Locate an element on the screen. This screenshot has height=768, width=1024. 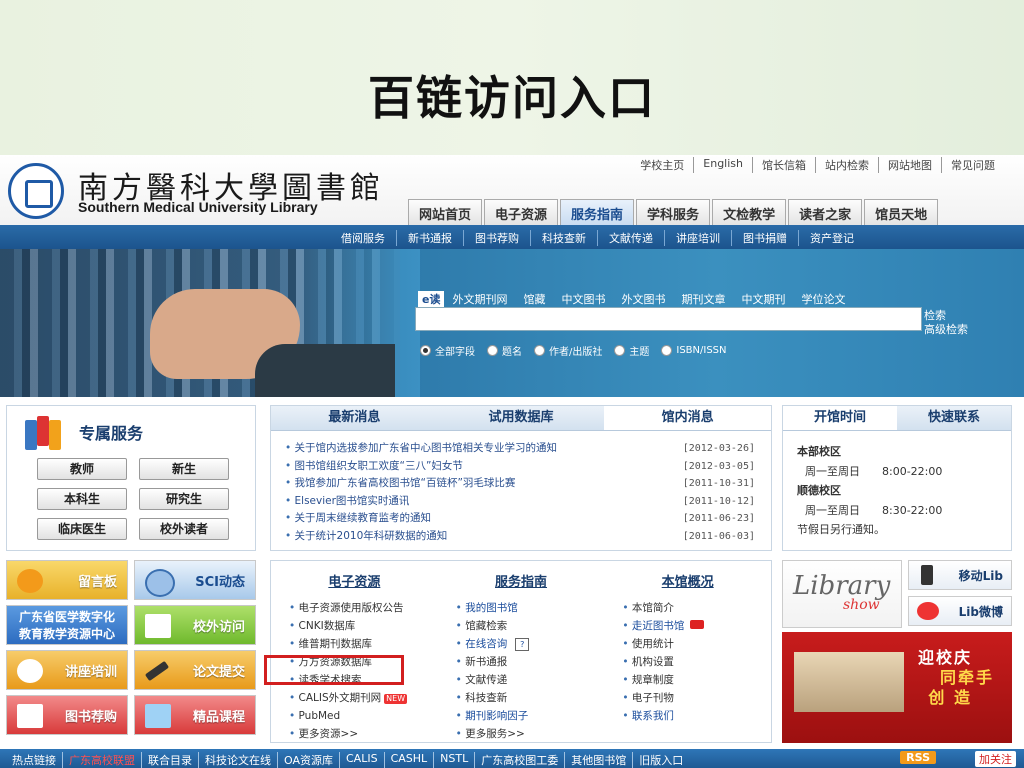
list-item: 科技查新 is located at coordinates (530, 698).